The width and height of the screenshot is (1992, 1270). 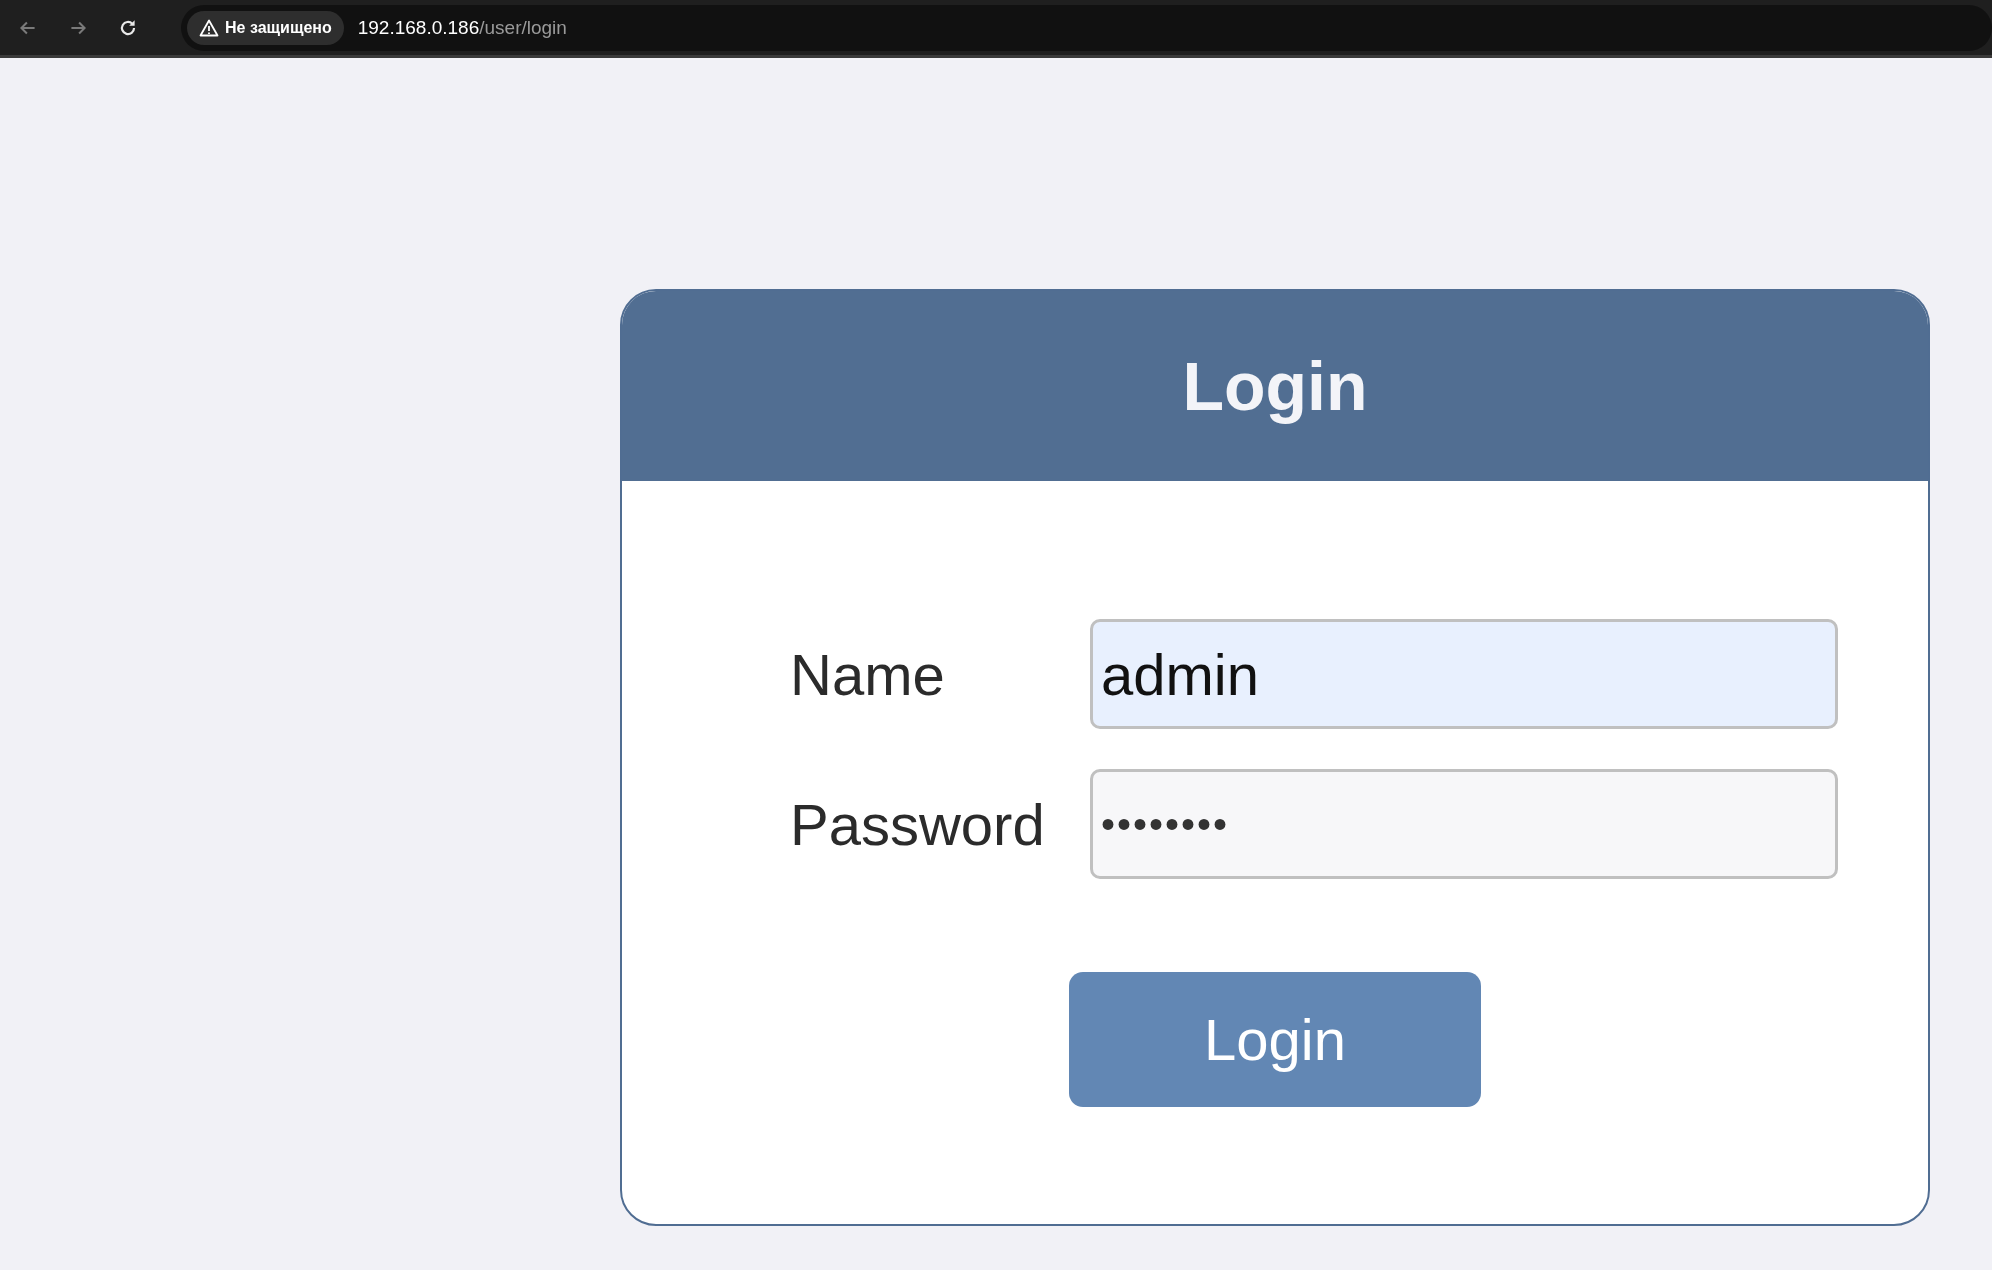 I want to click on input-field: ••••••••, so click(x=1464, y=824).